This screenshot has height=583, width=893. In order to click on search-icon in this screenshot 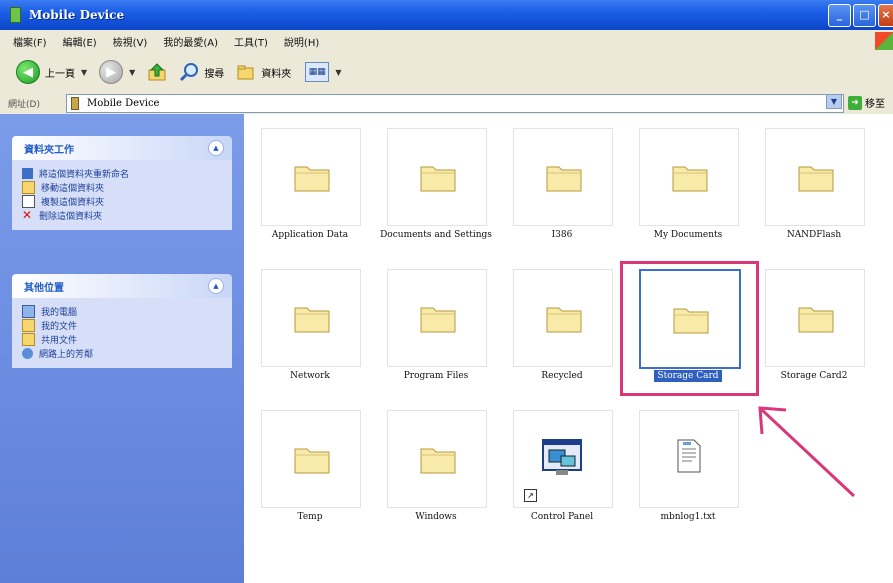, I will do `click(189, 72)`.